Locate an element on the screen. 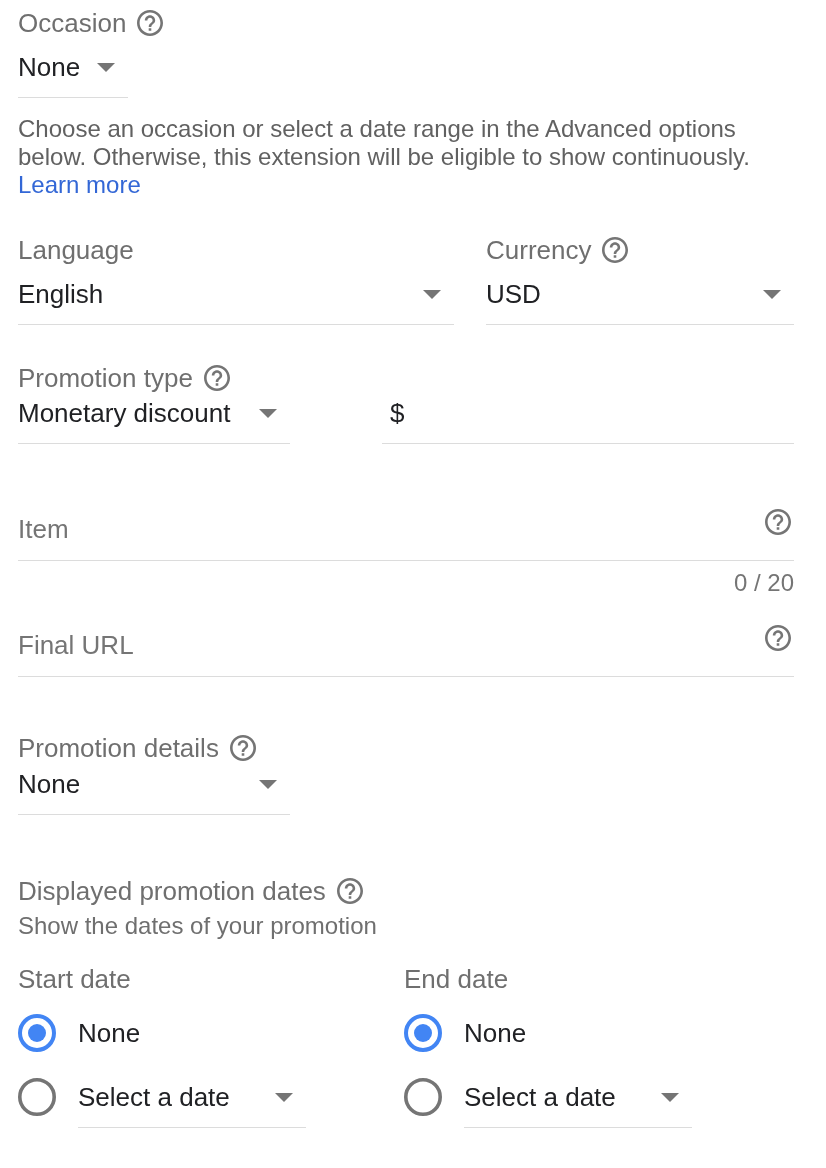  promotion-details-dropdown: None is located at coordinates (154, 792).